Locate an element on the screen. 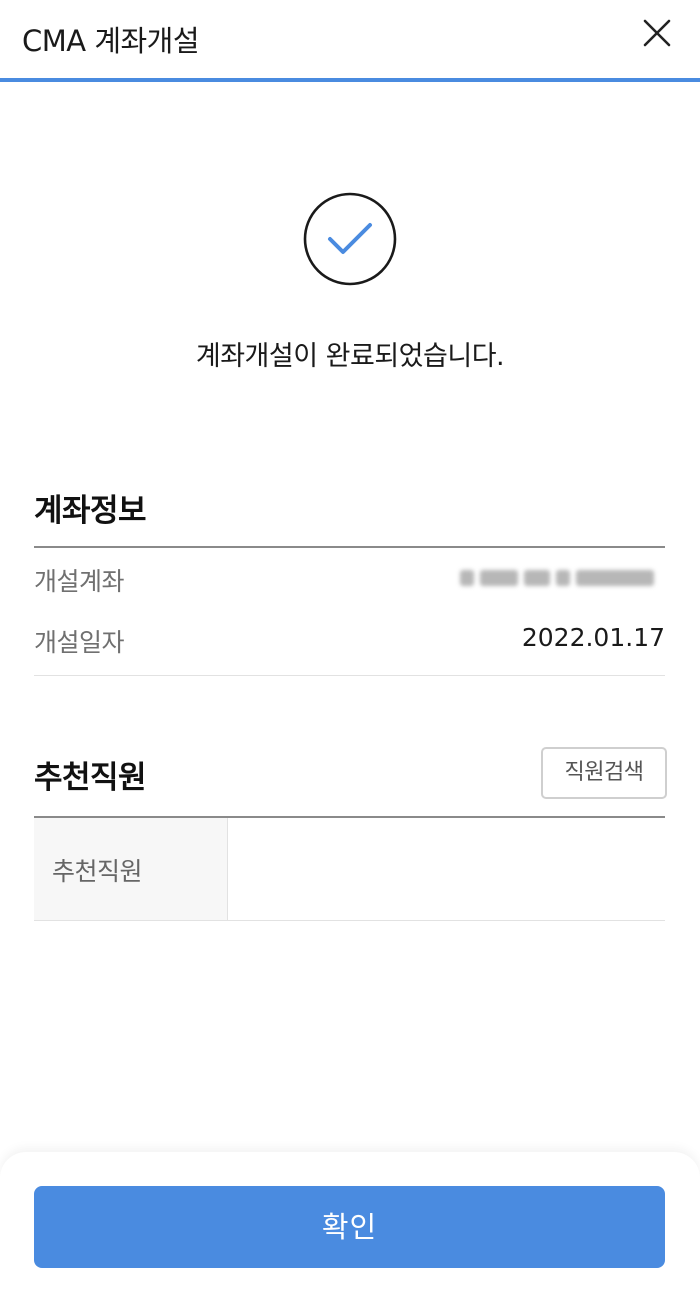 The height and width of the screenshot is (1296, 700). header-divider is located at coordinates (350, 80).